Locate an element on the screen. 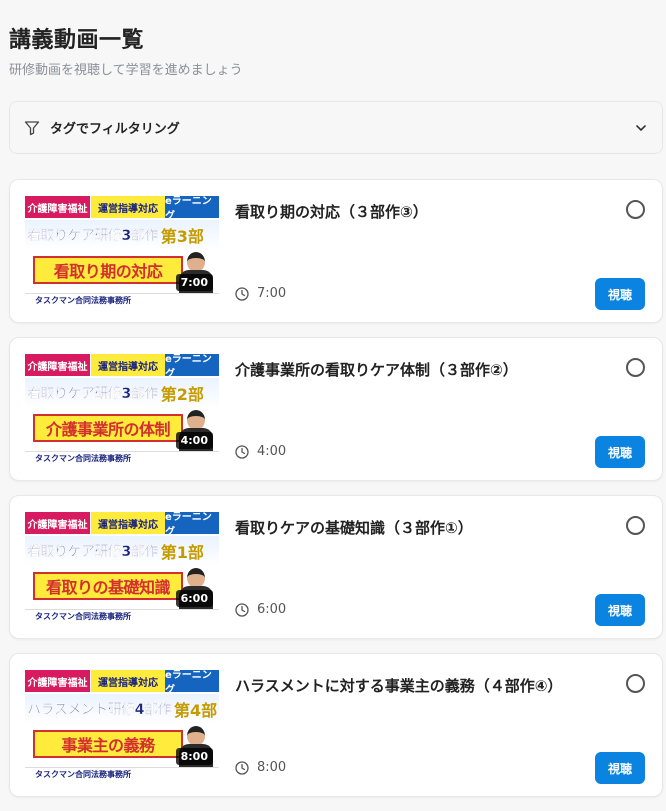 This screenshot has width=666, height=811. thumb-part: 第1部 is located at coordinates (182, 552).